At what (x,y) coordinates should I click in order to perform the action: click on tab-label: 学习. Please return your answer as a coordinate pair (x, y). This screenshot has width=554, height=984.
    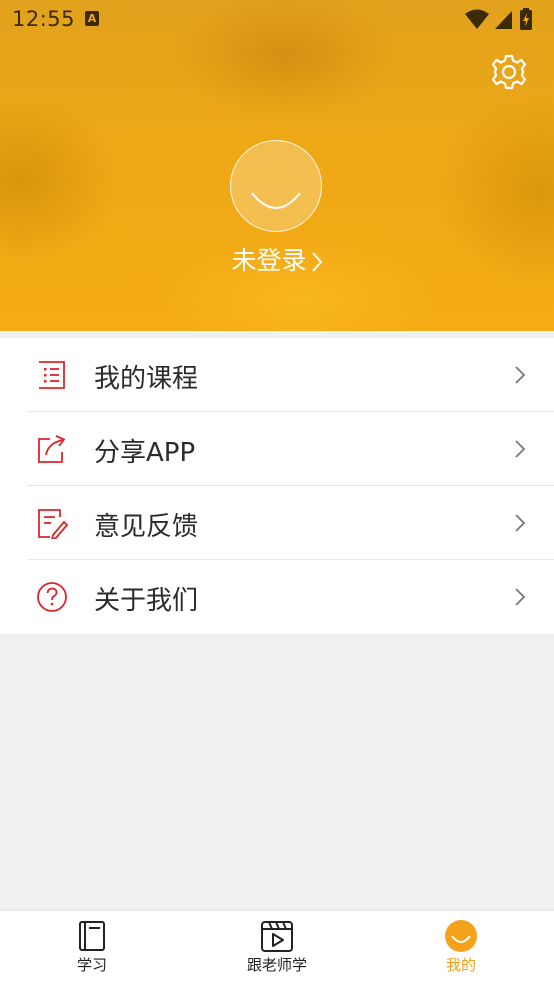
    Looking at the image, I should click on (91, 965).